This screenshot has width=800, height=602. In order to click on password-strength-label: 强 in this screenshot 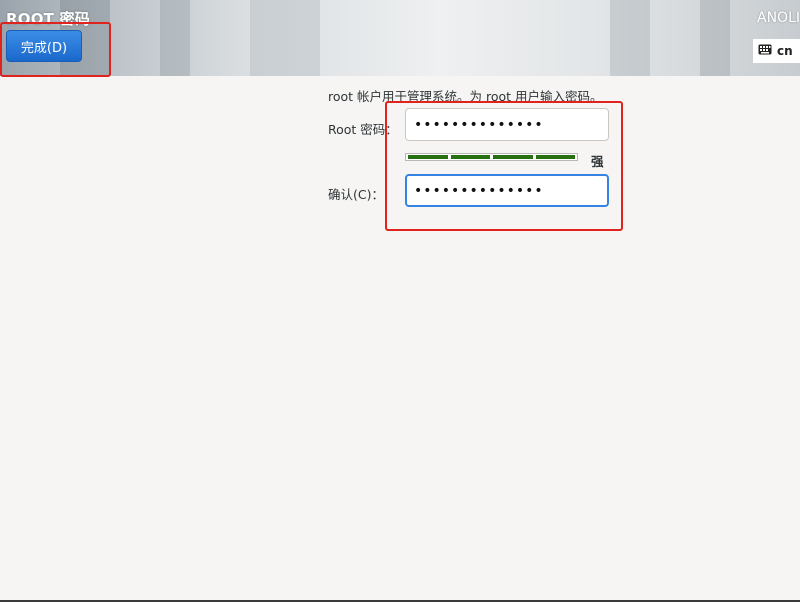, I will do `click(597, 161)`.